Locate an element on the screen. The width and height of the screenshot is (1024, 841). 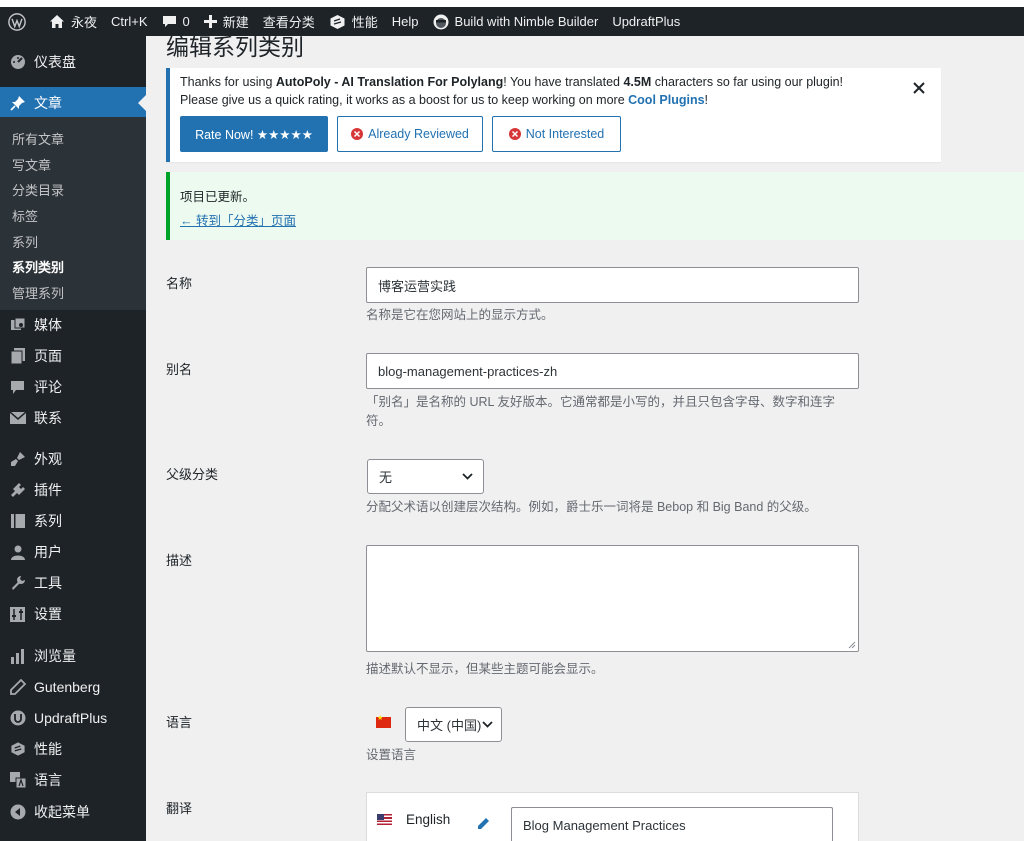
submenu-all-posts: 所有文章 is located at coordinates (38, 138).